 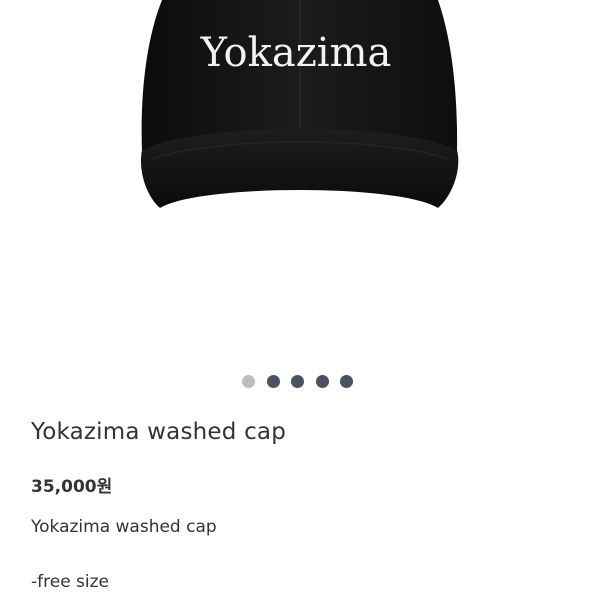 What do you see at coordinates (124, 527) in the screenshot?
I see `product-description: Yokazima washed cap` at bounding box center [124, 527].